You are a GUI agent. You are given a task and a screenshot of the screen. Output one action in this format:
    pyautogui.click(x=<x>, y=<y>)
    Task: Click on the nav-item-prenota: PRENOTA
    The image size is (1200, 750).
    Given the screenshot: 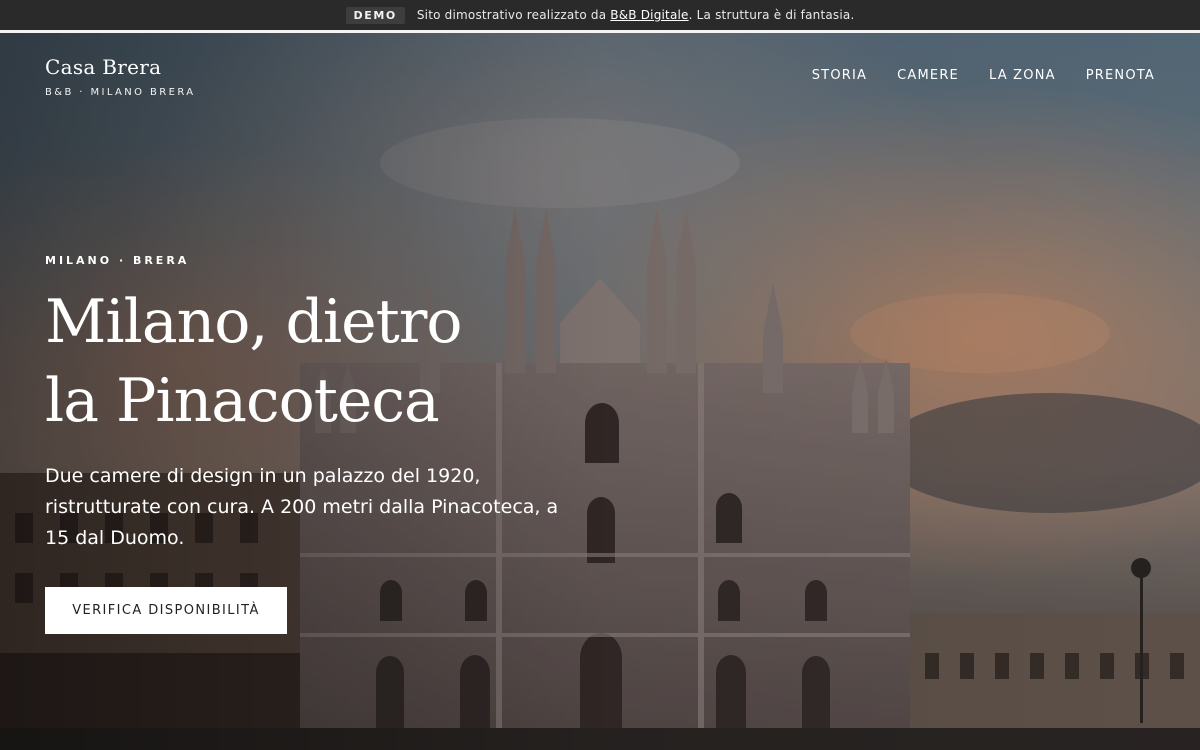 What is the action you would take?
    pyautogui.click(x=1120, y=75)
    